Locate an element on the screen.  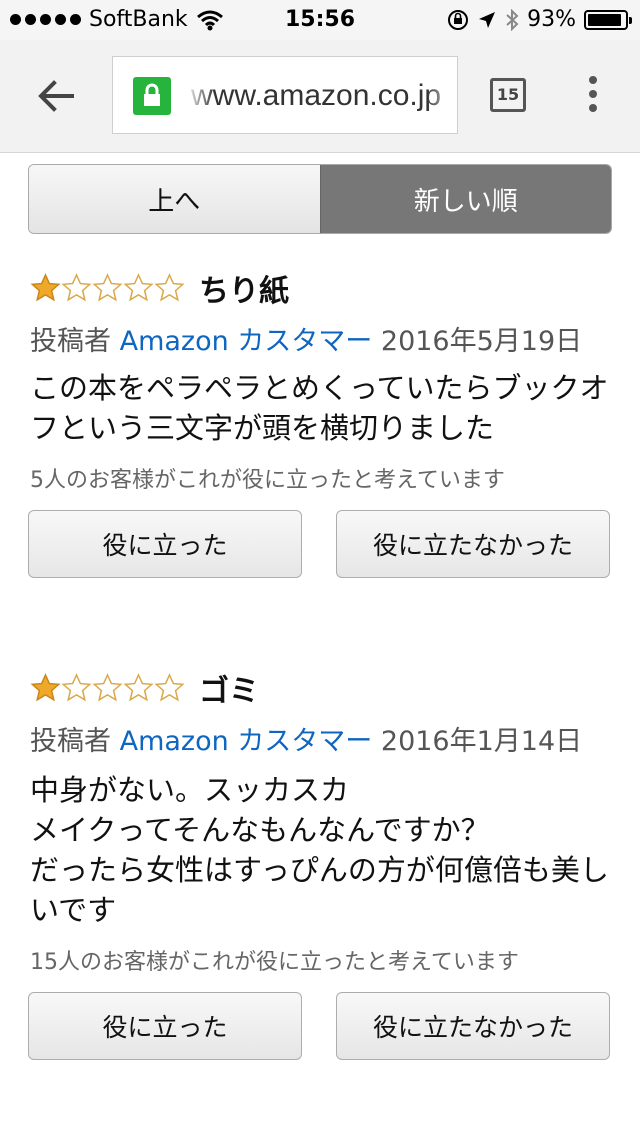
review-date: 2016年5月19日 is located at coordinates (481, 341).